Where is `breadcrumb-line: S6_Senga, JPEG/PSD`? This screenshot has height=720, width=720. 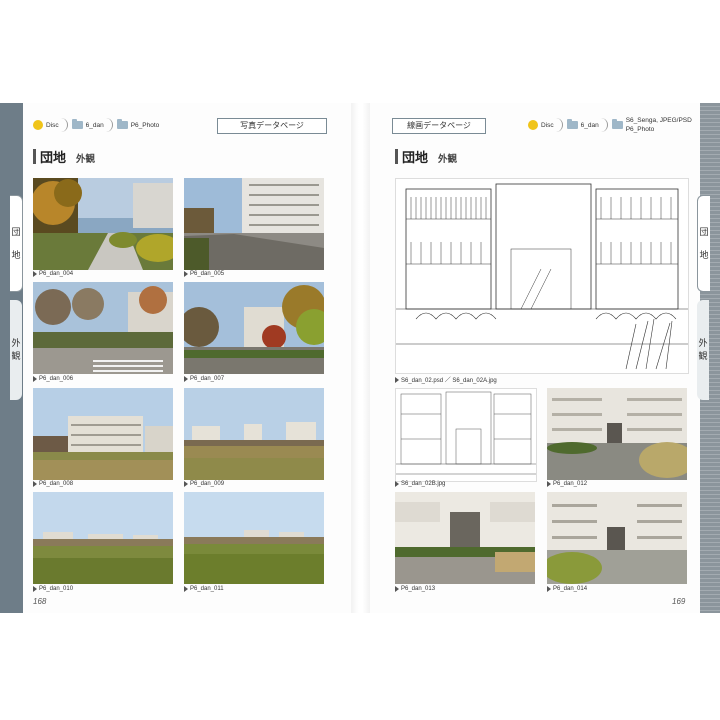
breadcrumb-line: S6_Senga, JPEG/PSD is located at coordinates (658, 120).